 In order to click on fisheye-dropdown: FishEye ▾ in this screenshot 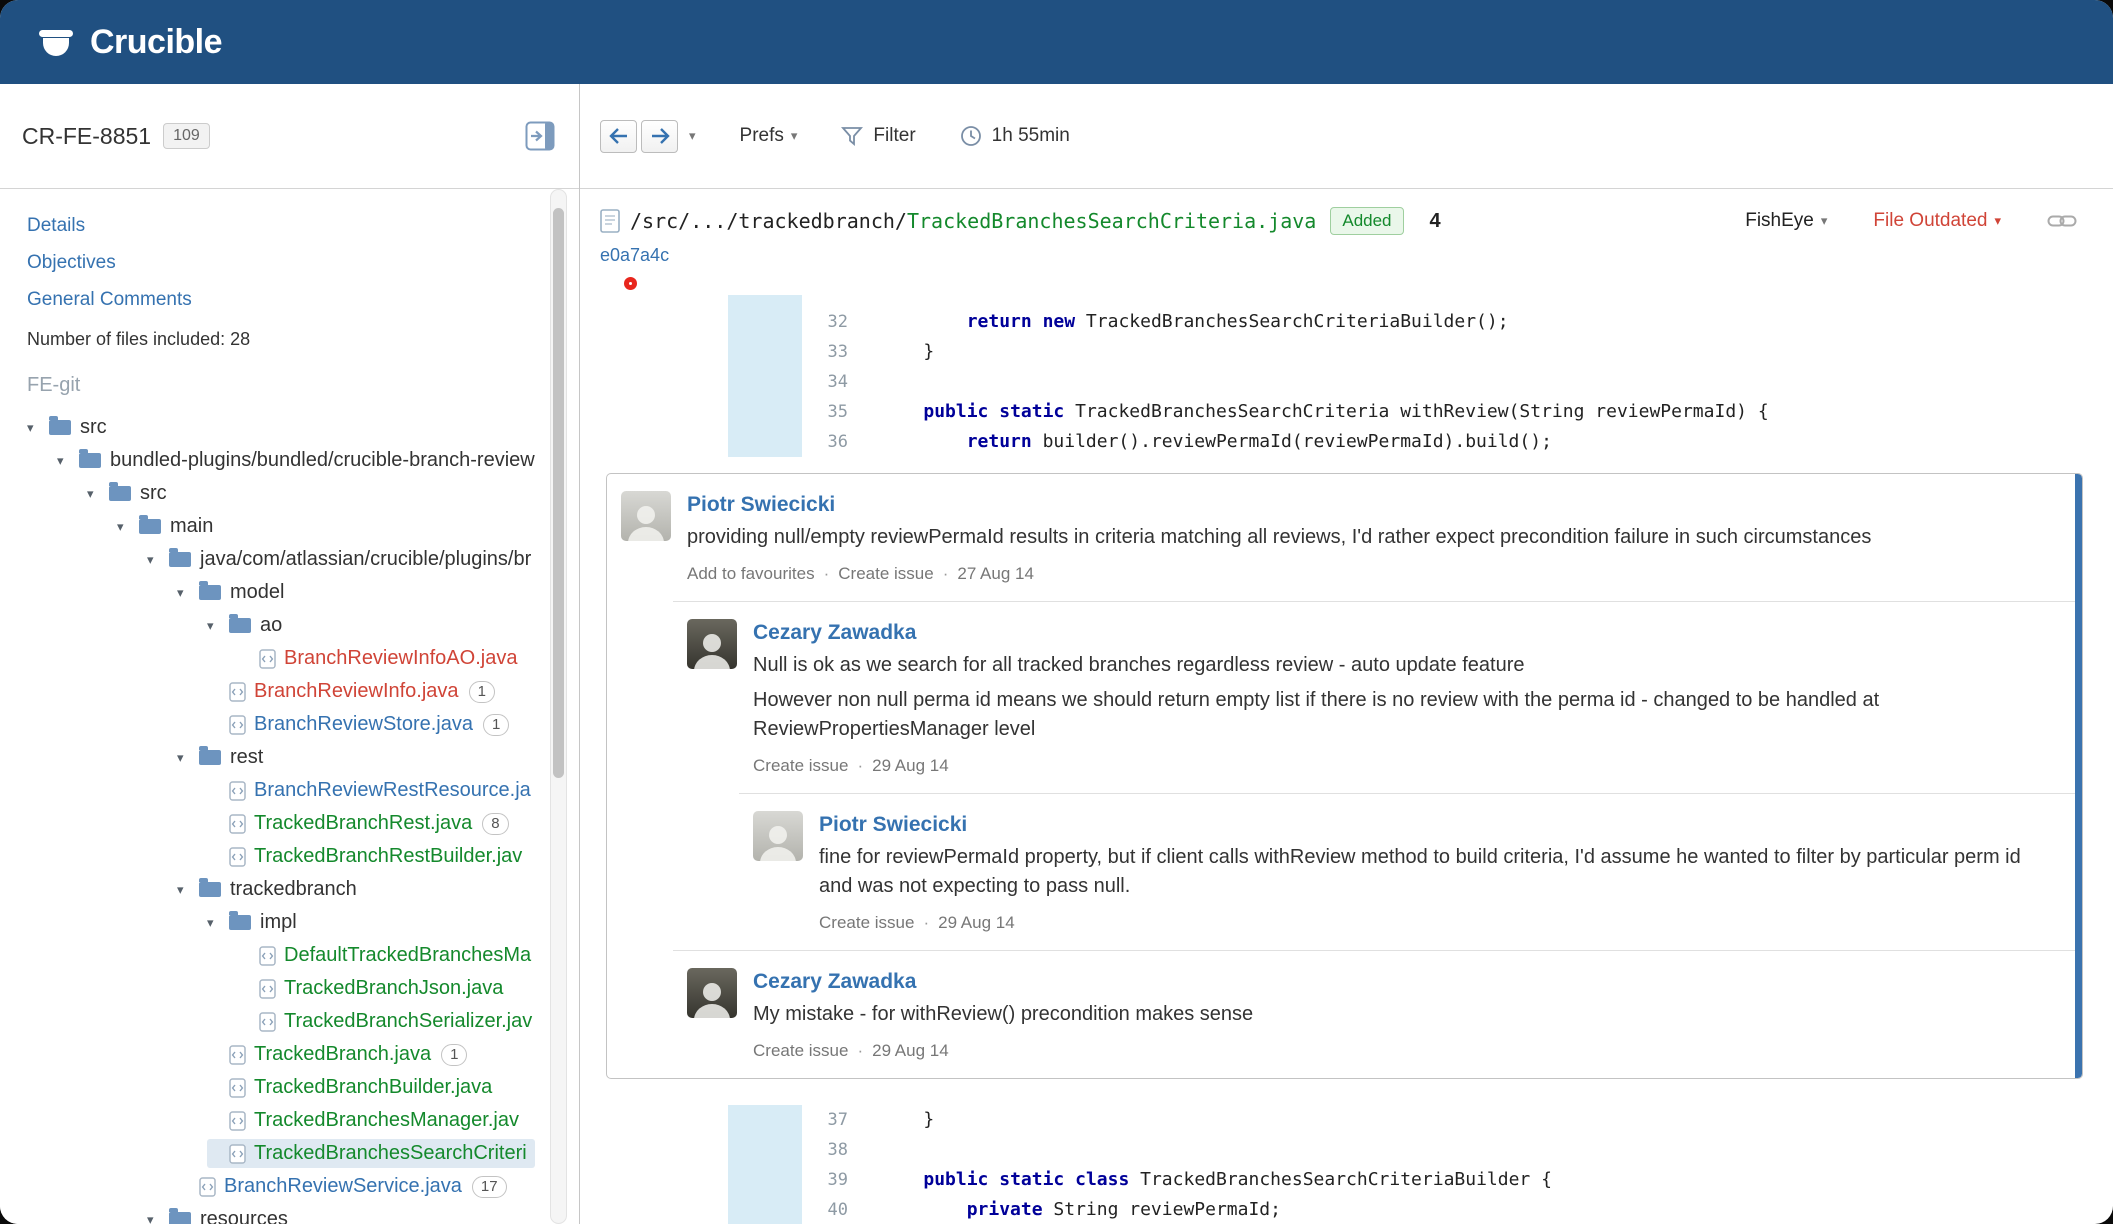, I will do `click(1786, 221)`.